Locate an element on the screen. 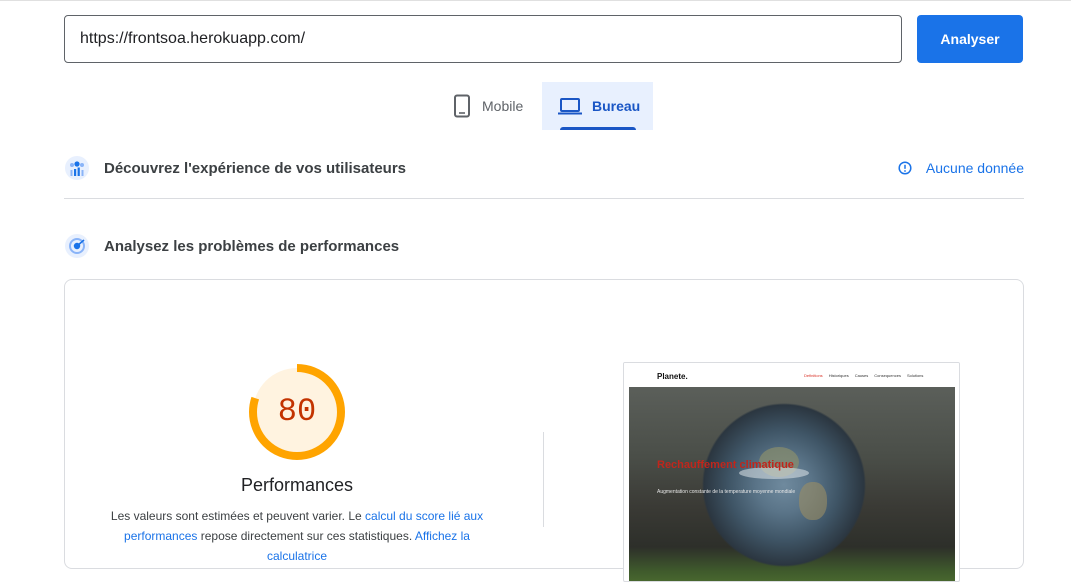 The width and height of the screenshot is (1071, 582). screenshot-nav-link: Historiques is located at coordinates (838, 375).